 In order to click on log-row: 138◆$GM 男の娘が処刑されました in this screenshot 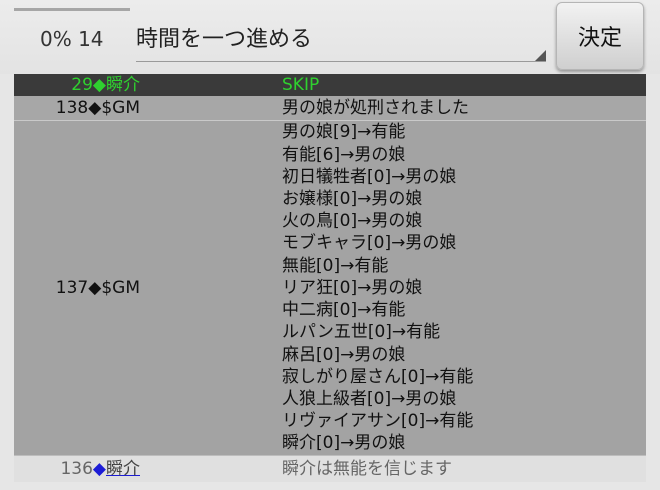, I will do `click(330, 108)`.